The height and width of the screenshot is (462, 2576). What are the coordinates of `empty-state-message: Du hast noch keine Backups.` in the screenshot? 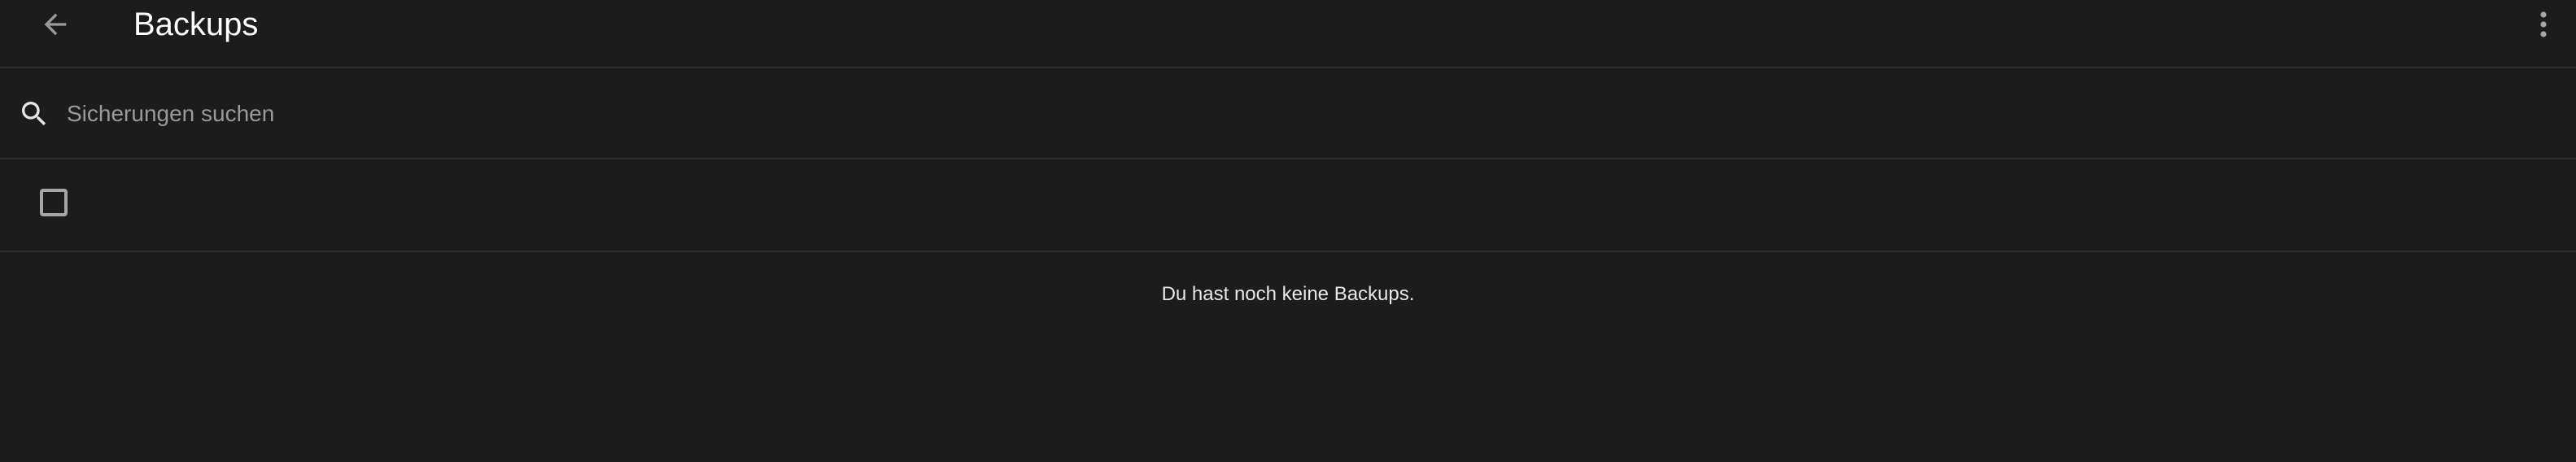 It's located at (1288, 294).